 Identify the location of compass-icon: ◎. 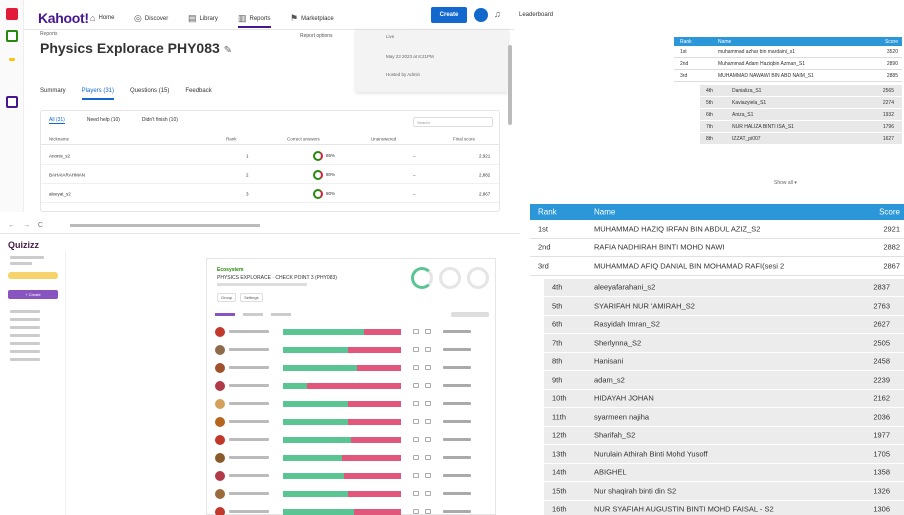
(138, 18).